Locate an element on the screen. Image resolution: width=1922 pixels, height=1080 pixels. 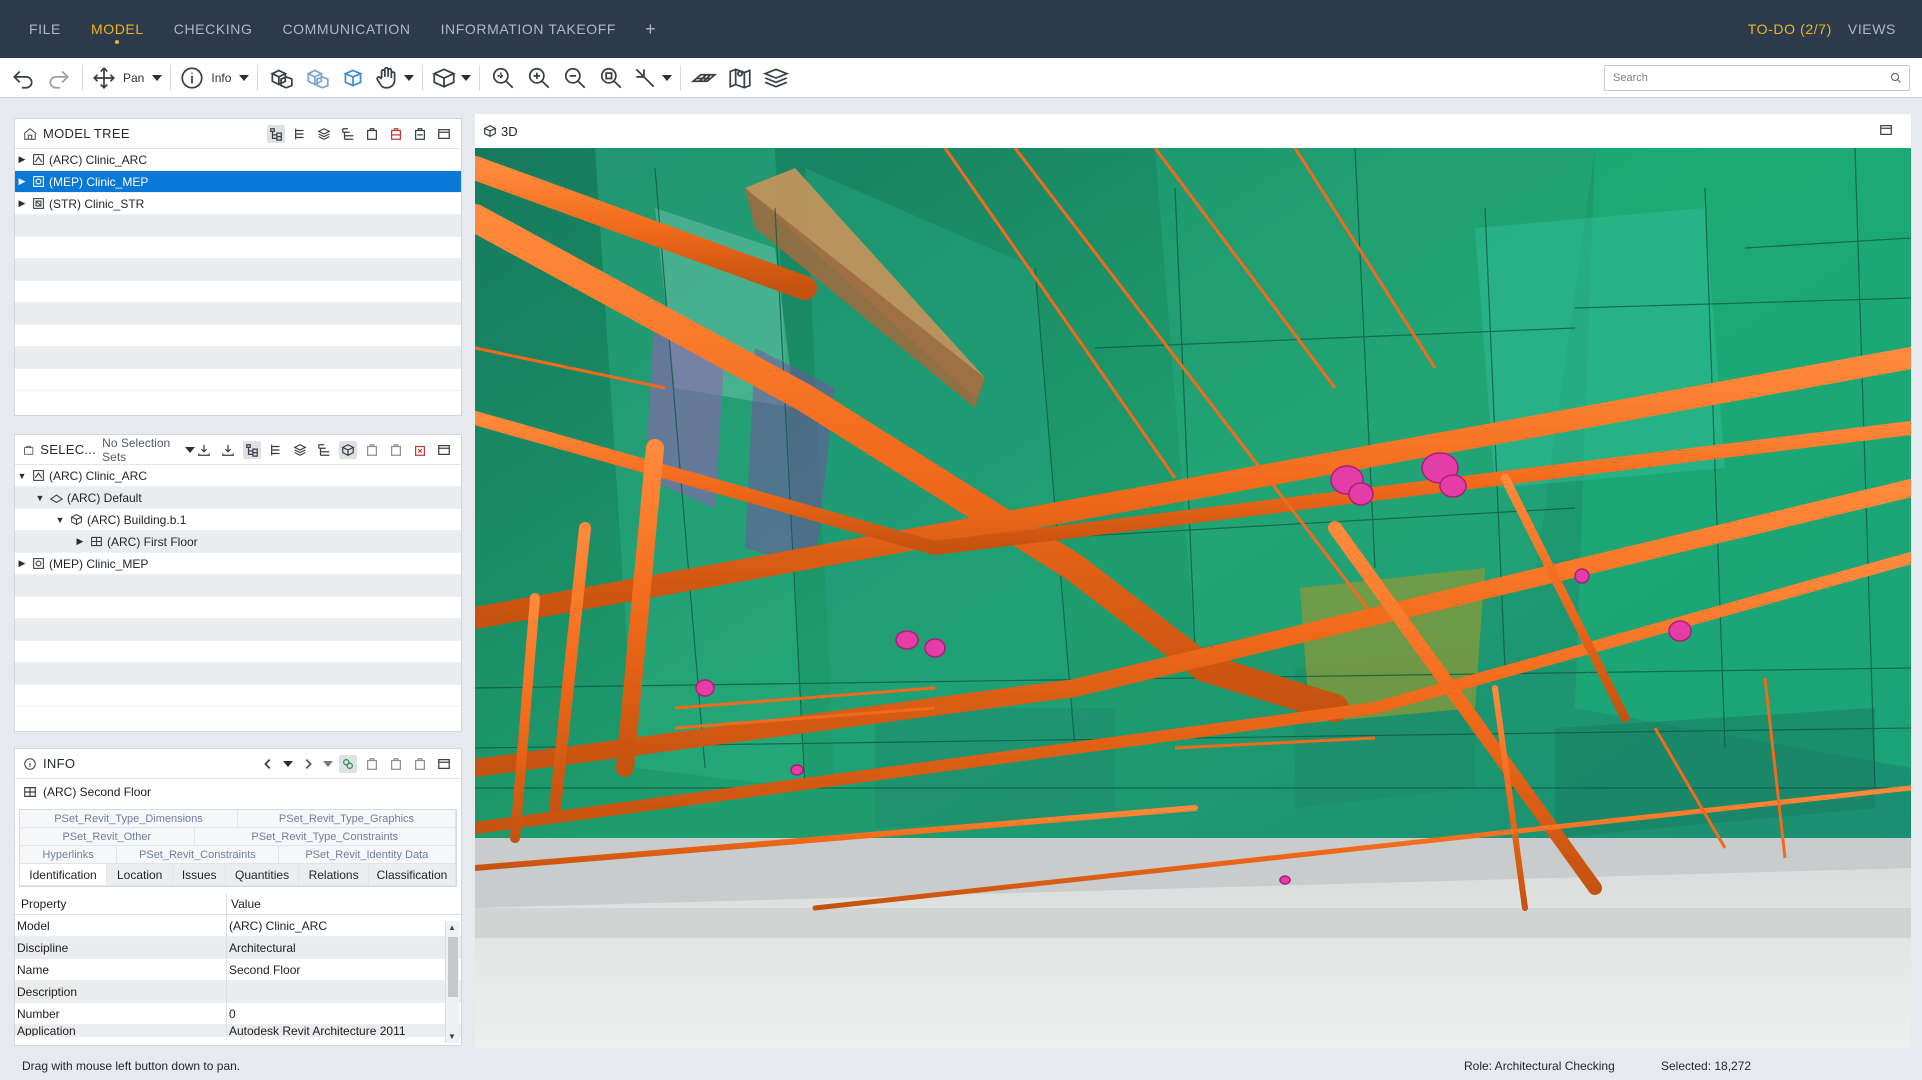
show-all-button is located at coordinates (281, 78).